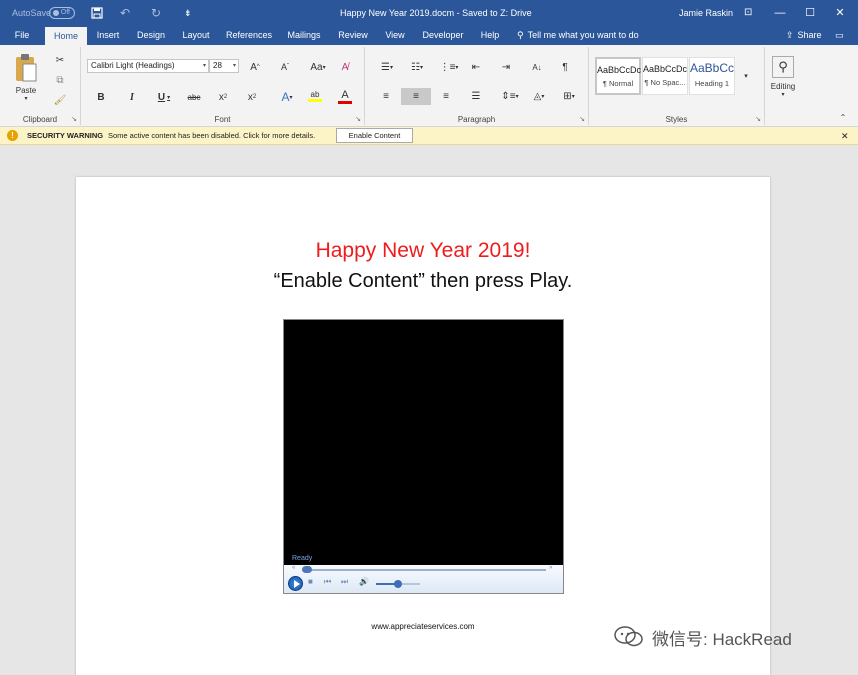  What do you see at coordinates (550, 568) in the screenshot?
I see `fast-forward-icon: »` at bounding box center [550, 568].